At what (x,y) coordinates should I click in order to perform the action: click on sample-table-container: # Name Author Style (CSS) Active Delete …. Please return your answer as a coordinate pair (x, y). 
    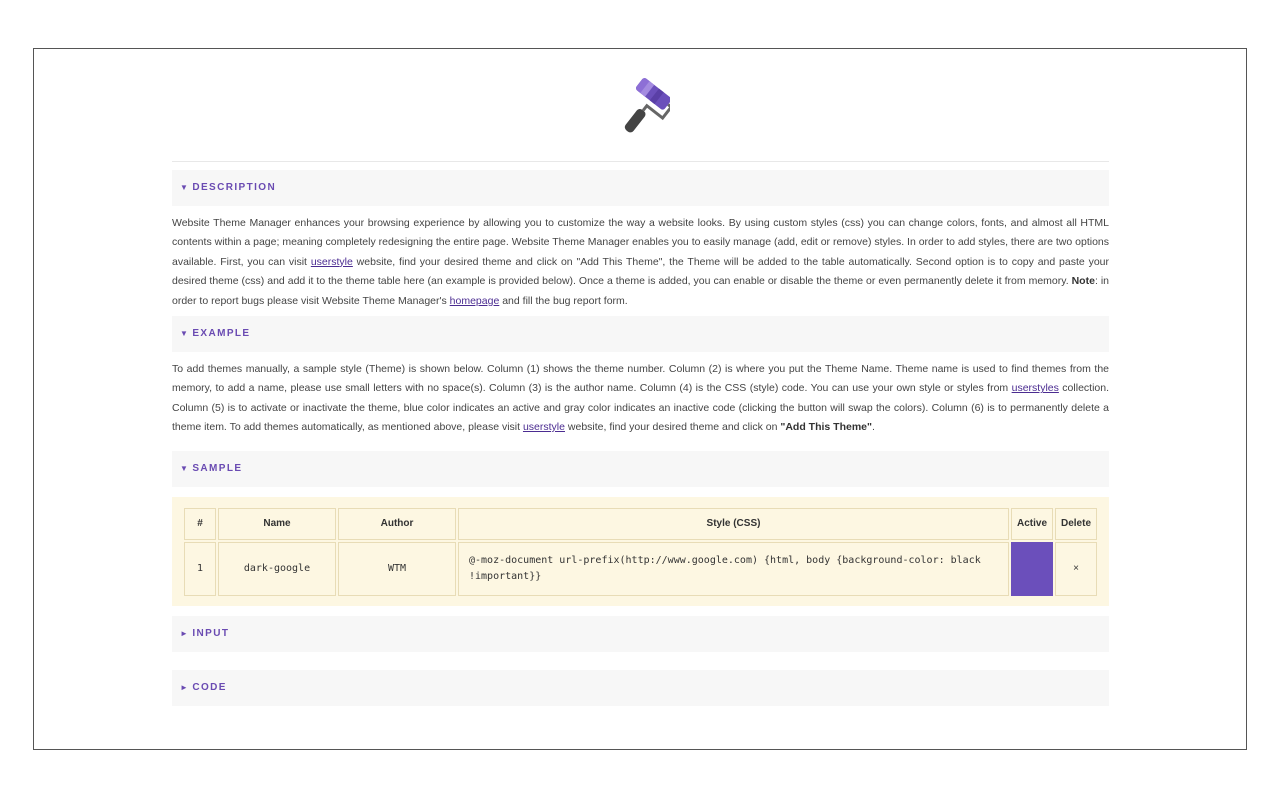
    Looking at the image, I should click on (640, 551).